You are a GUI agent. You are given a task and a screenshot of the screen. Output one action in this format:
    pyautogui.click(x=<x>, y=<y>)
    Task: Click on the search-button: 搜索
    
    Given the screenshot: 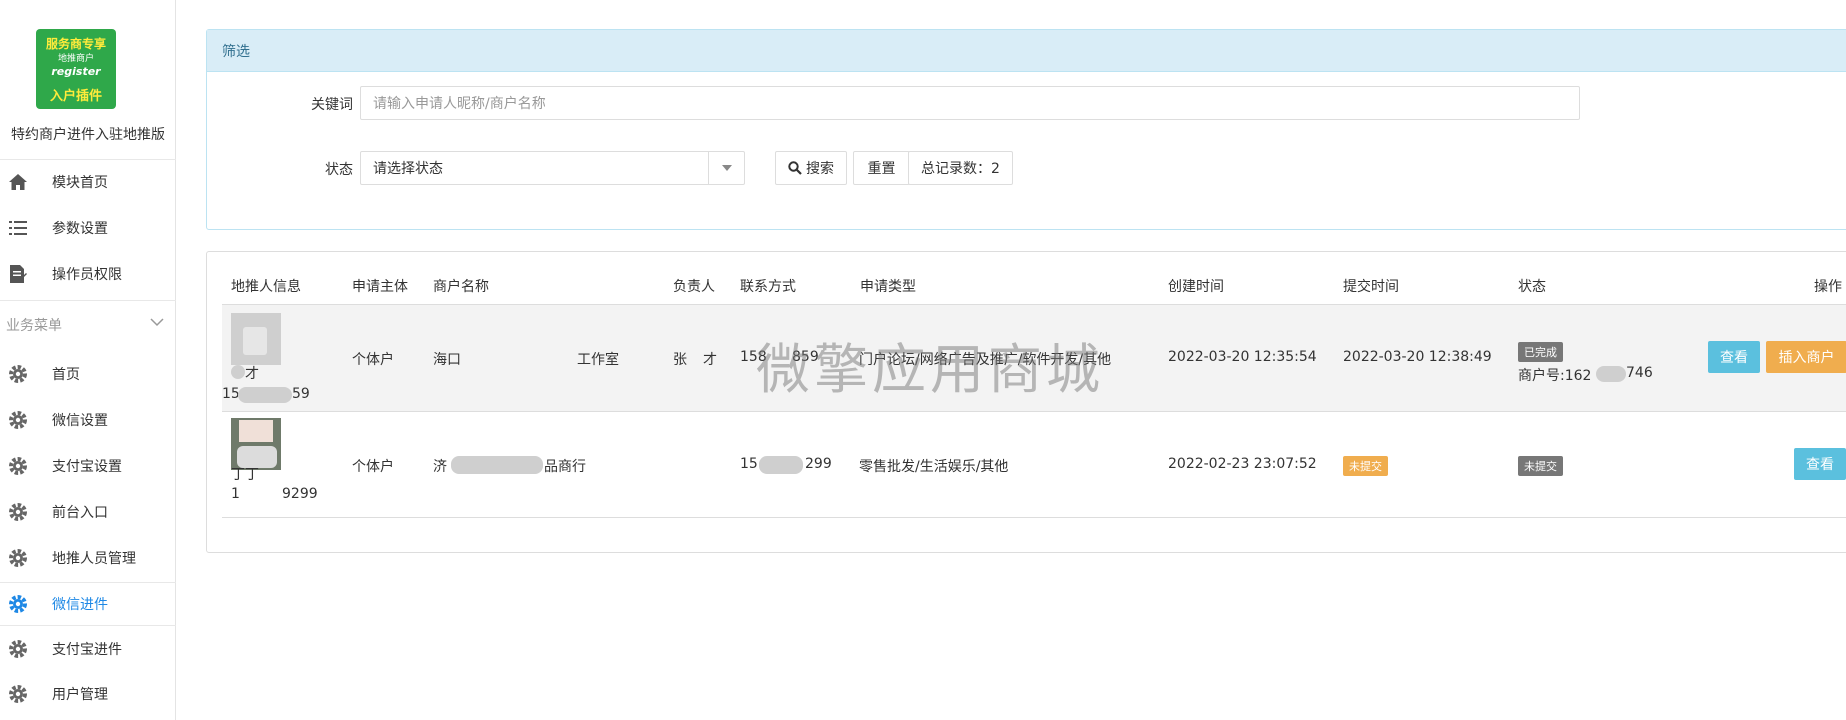 What is the action you would take?
    pyautogui.click(x=811, y=168)
    